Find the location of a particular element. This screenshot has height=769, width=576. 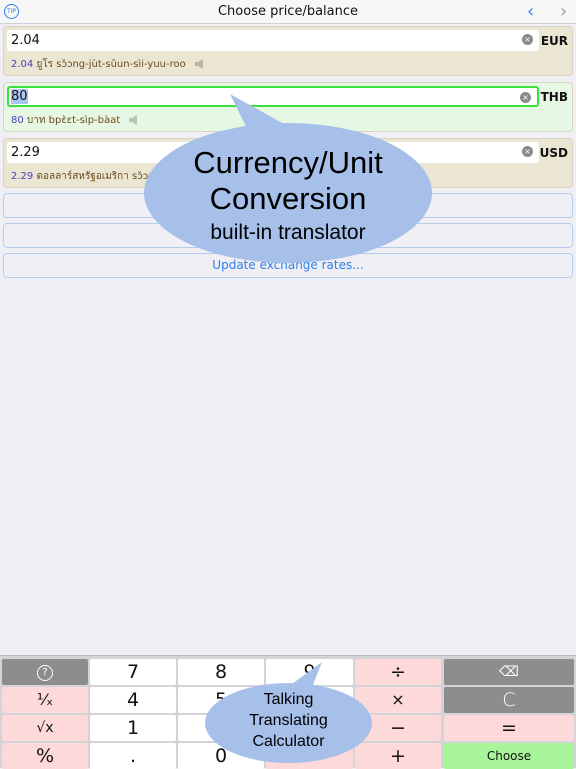

reciprocal-key: ¹⁄ₓ is located at coordinates (45, 700).